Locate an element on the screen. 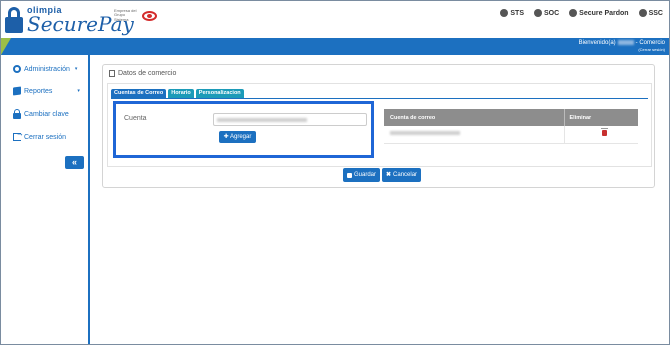 The width and height of the screenshot is (670, 345). cancelar-button: ✖ Cancelar is located at coordinates (402, 175).